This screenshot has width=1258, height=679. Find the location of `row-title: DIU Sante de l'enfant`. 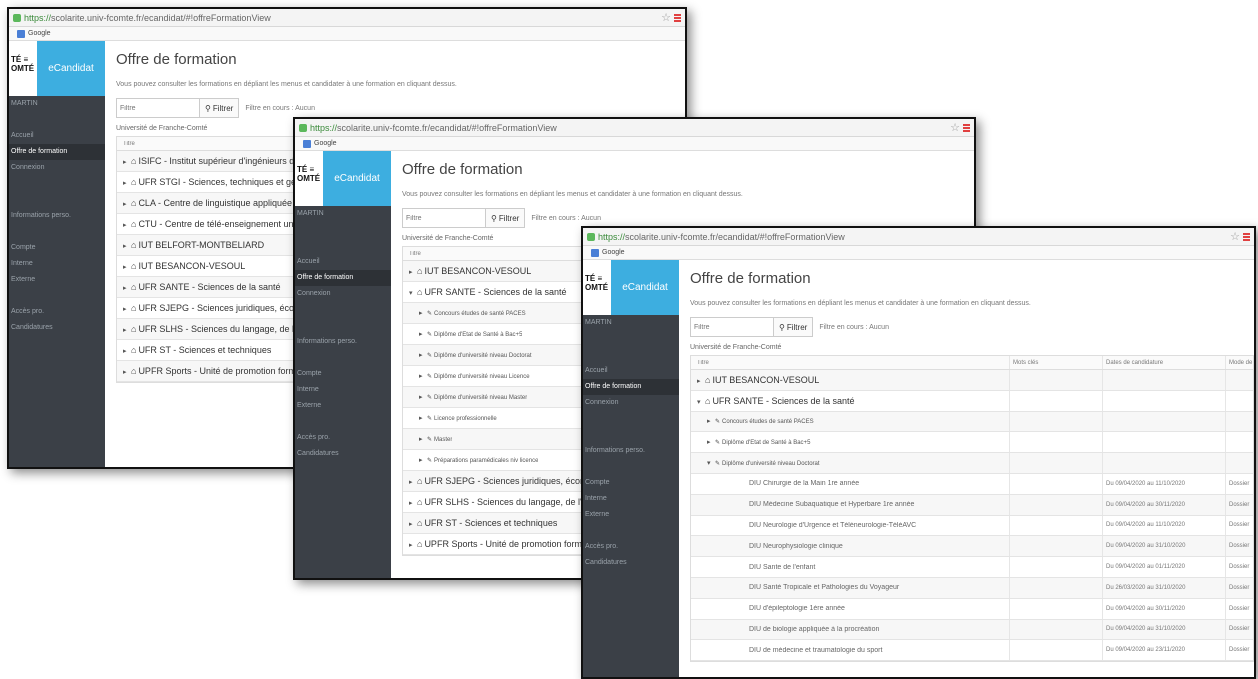

row-title: DIU Sante de l'enfant is located at coordinates (850, 567).